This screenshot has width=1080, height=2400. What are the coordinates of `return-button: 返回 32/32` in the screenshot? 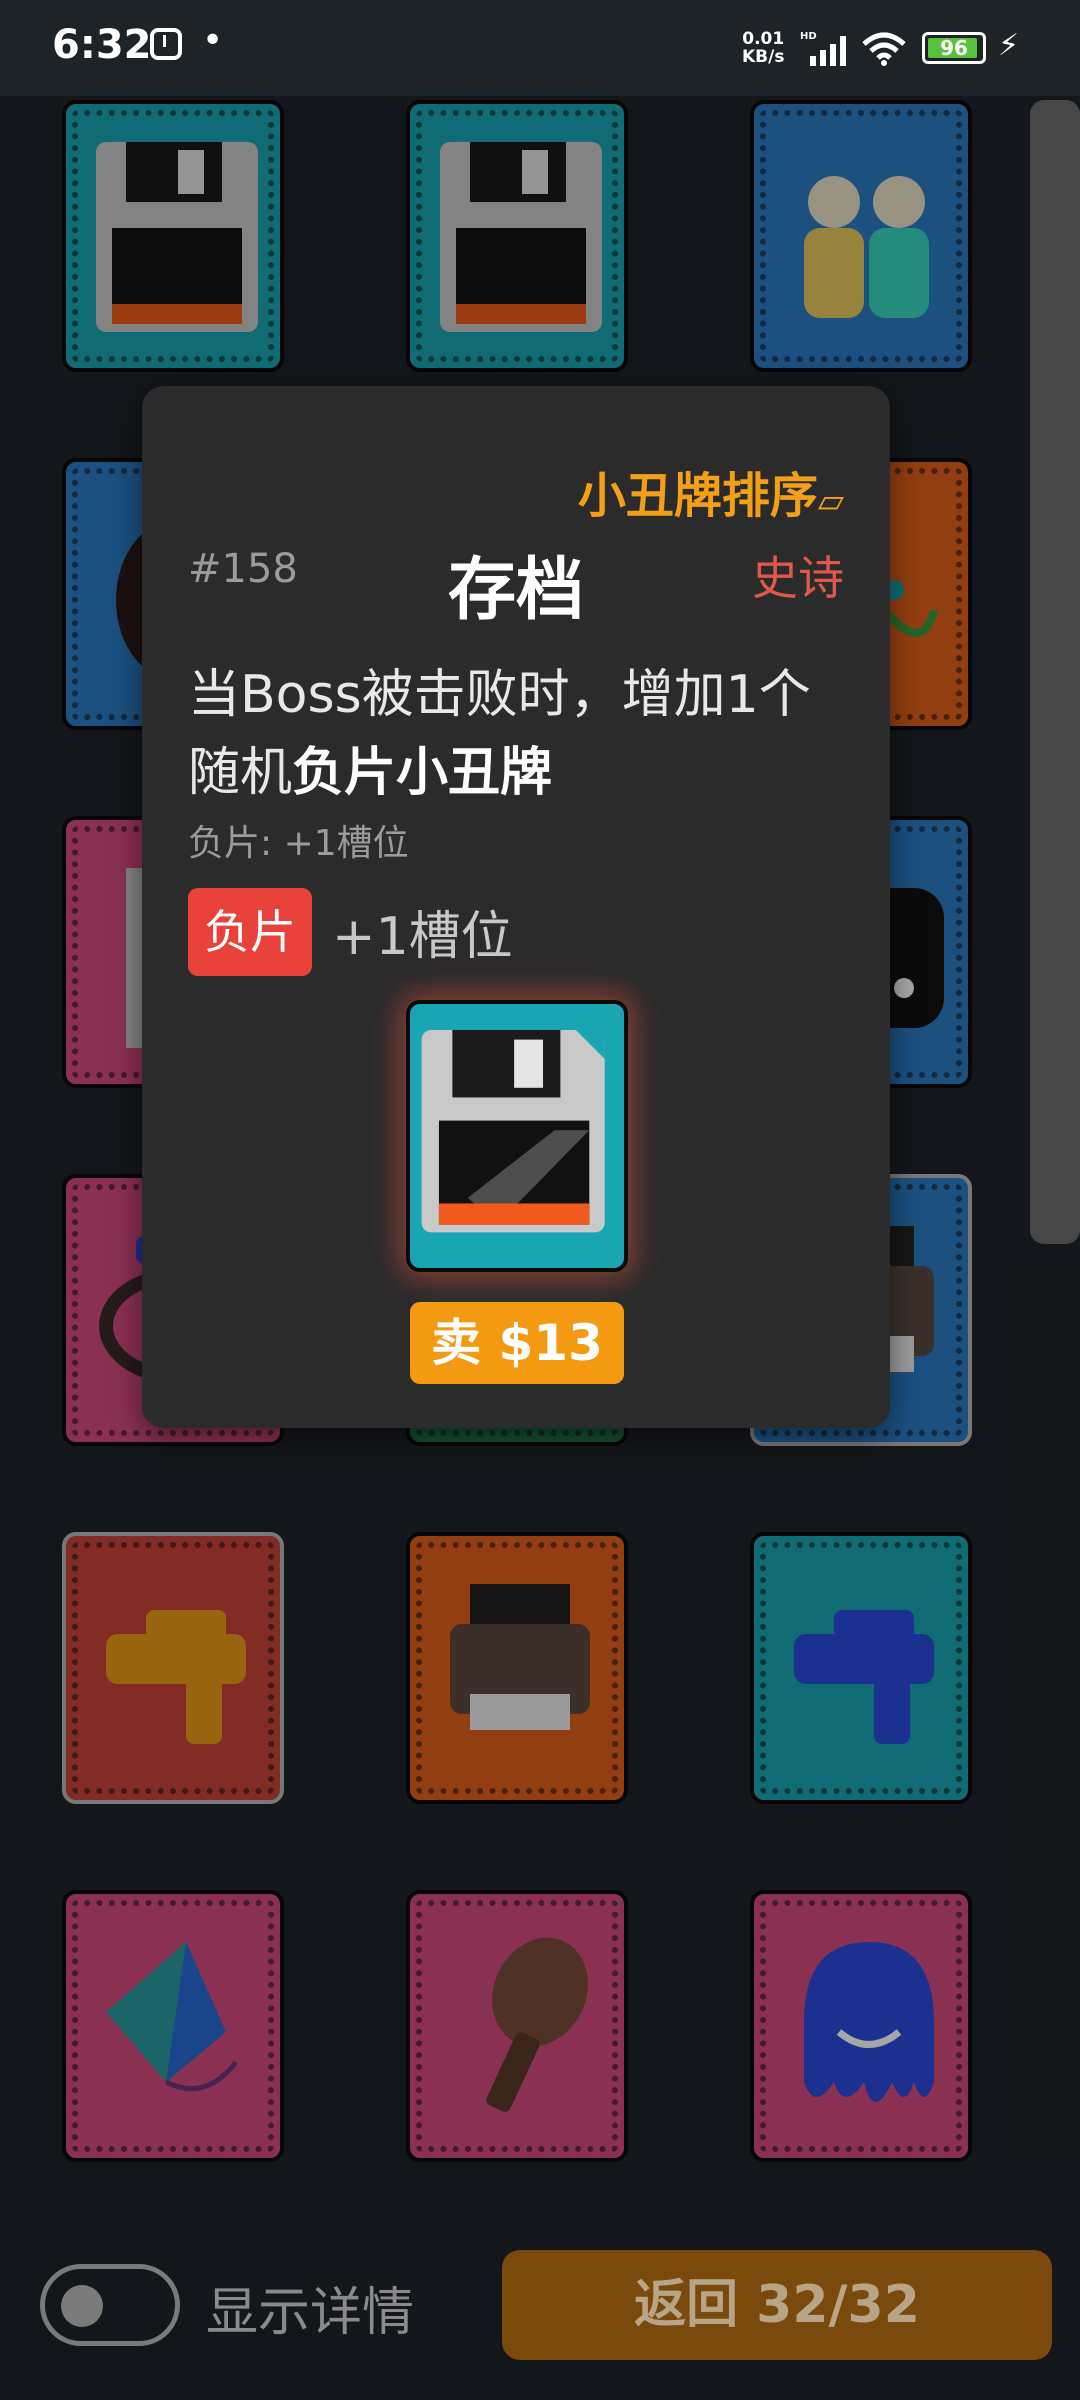 It's located at (777, 2305).